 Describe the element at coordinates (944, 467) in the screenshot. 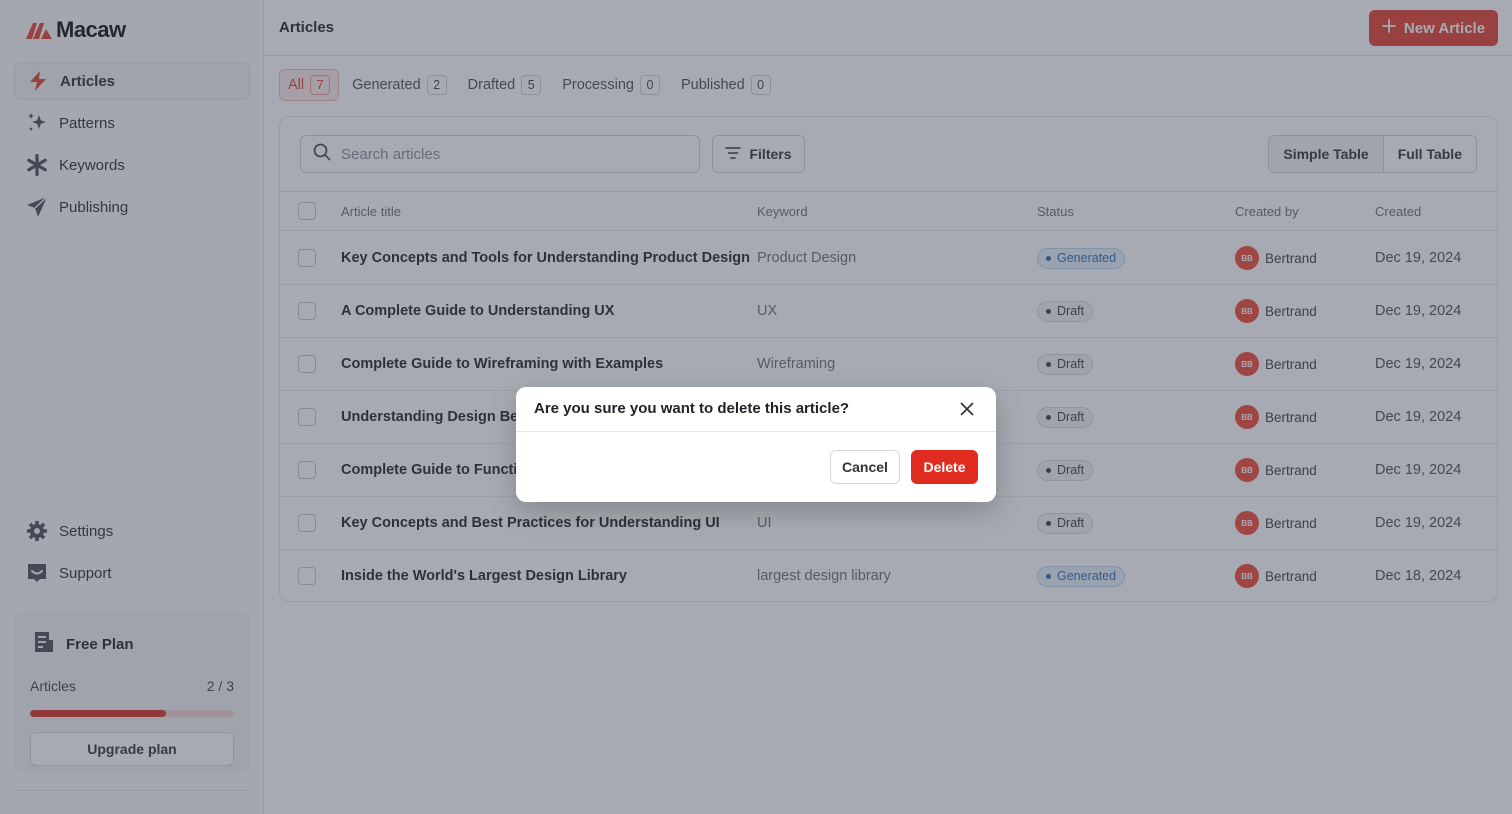

I see `delete-button: Delete` at that location.